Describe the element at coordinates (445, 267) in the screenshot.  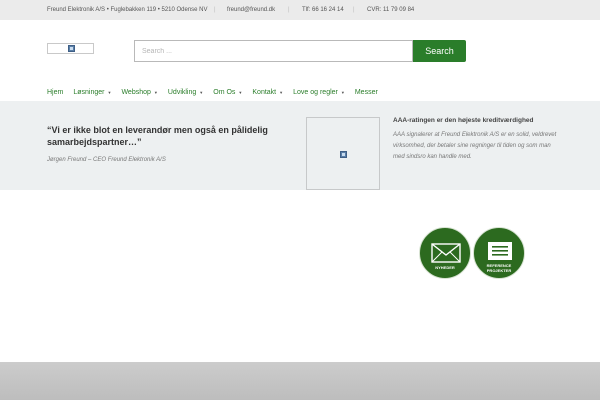
I see `news-label: NYHEDER` at that location.